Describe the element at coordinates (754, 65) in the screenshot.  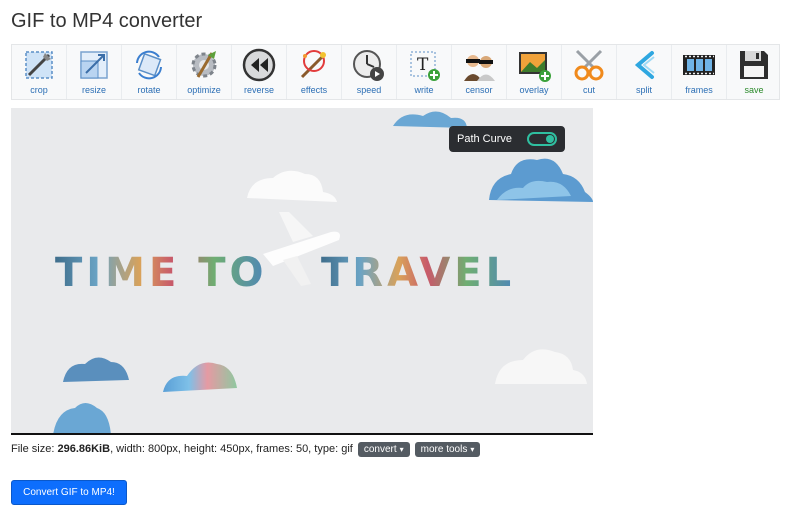
I see `save-icon` at that location.